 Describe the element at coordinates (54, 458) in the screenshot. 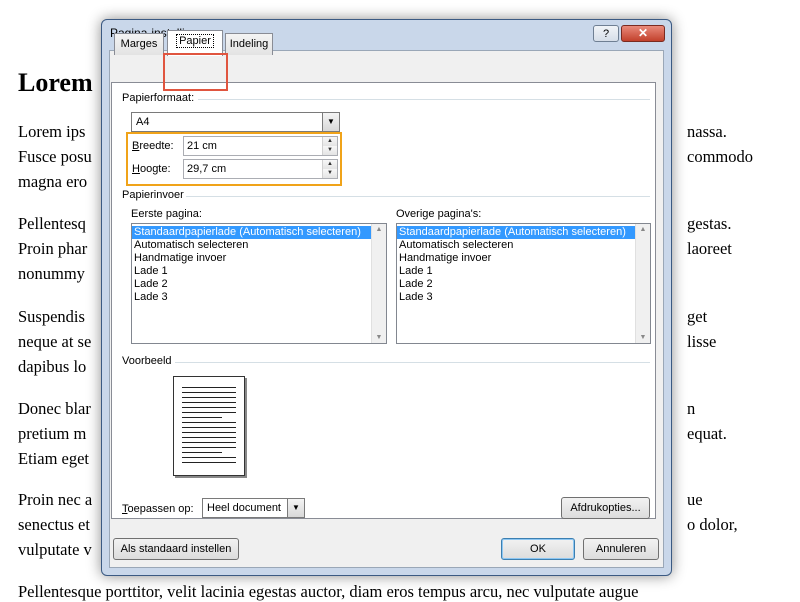

I see `document-text-line: Etiam eget` at that location.